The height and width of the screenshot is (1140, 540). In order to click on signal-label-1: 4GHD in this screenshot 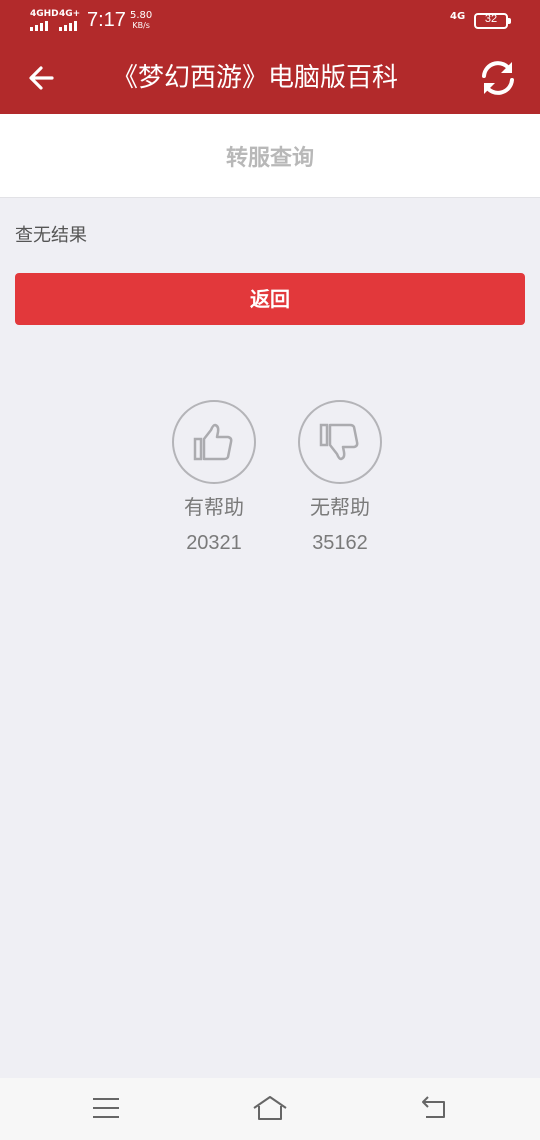, I will do `click(44, 14)`.